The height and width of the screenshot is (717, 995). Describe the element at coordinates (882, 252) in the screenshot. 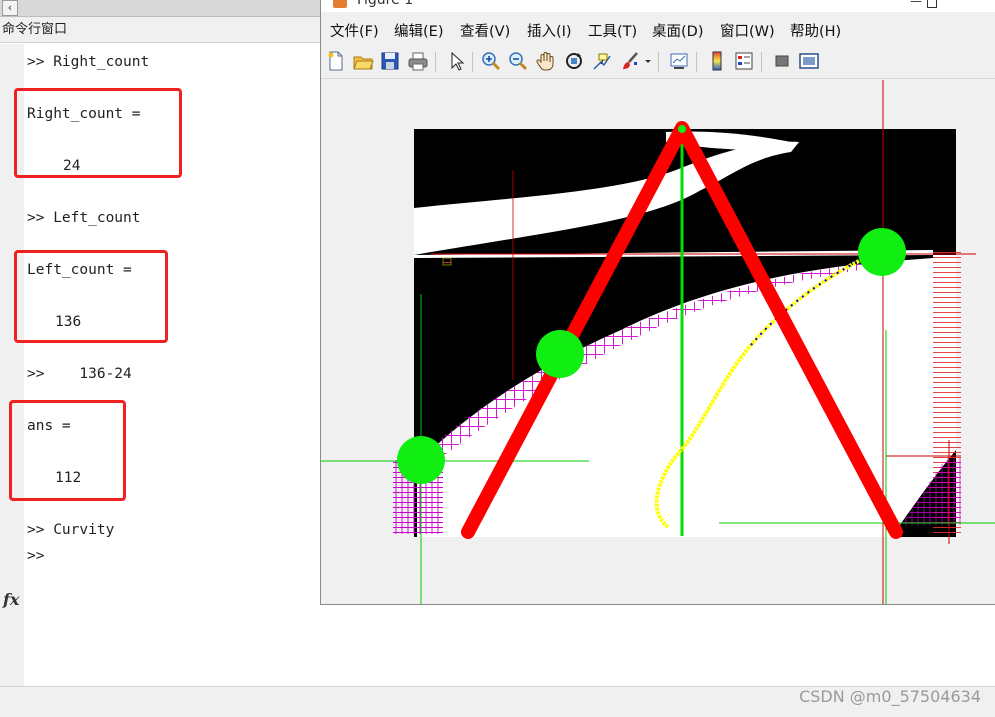

I see `green-dot-right` at that location.